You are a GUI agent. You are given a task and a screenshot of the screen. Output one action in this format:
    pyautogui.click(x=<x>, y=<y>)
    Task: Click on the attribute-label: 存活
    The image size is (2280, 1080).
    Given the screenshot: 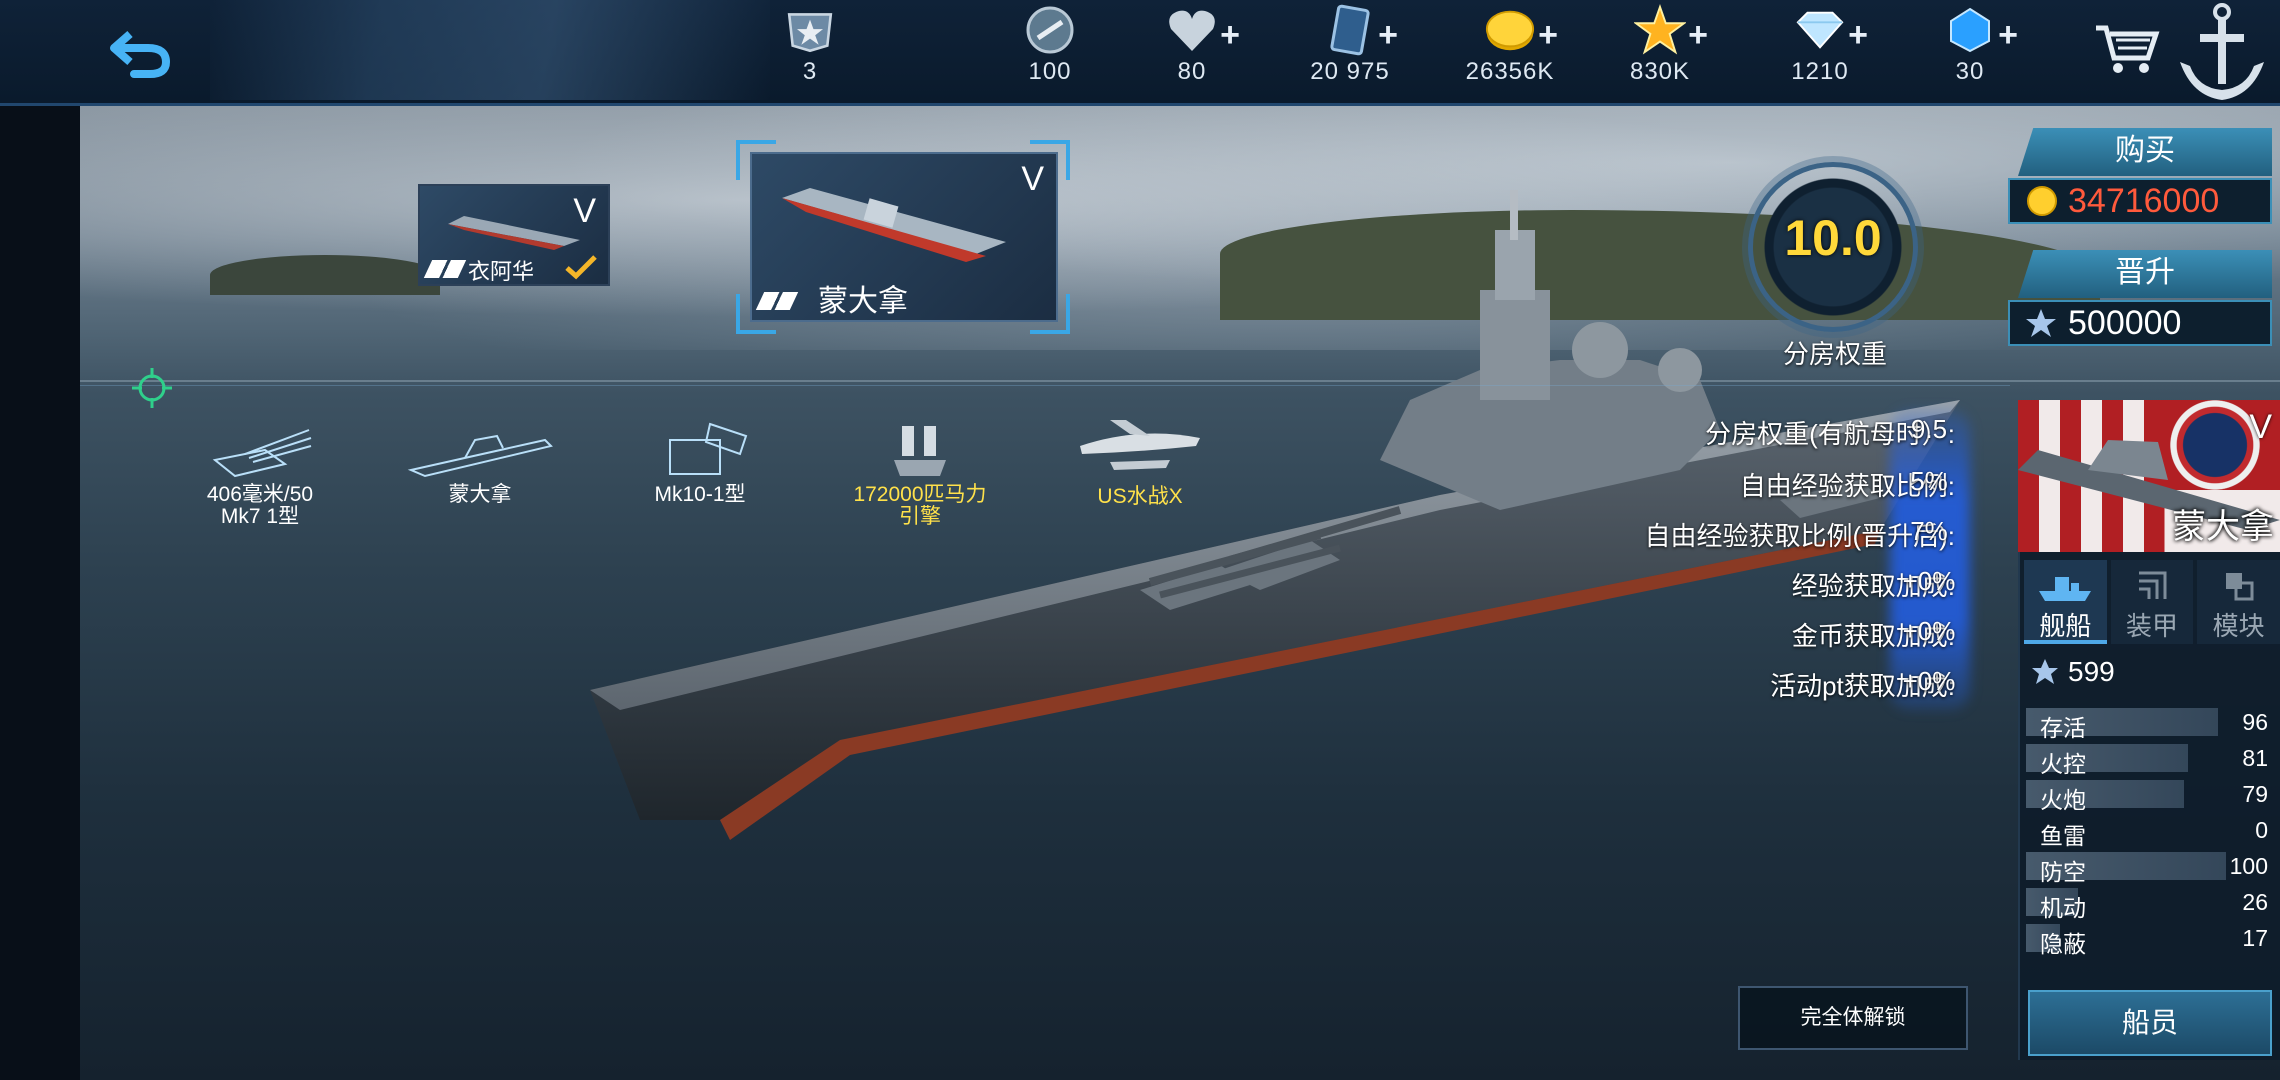 What is the action you would take?
    pyautogui.click(x=2063, y=728)
    